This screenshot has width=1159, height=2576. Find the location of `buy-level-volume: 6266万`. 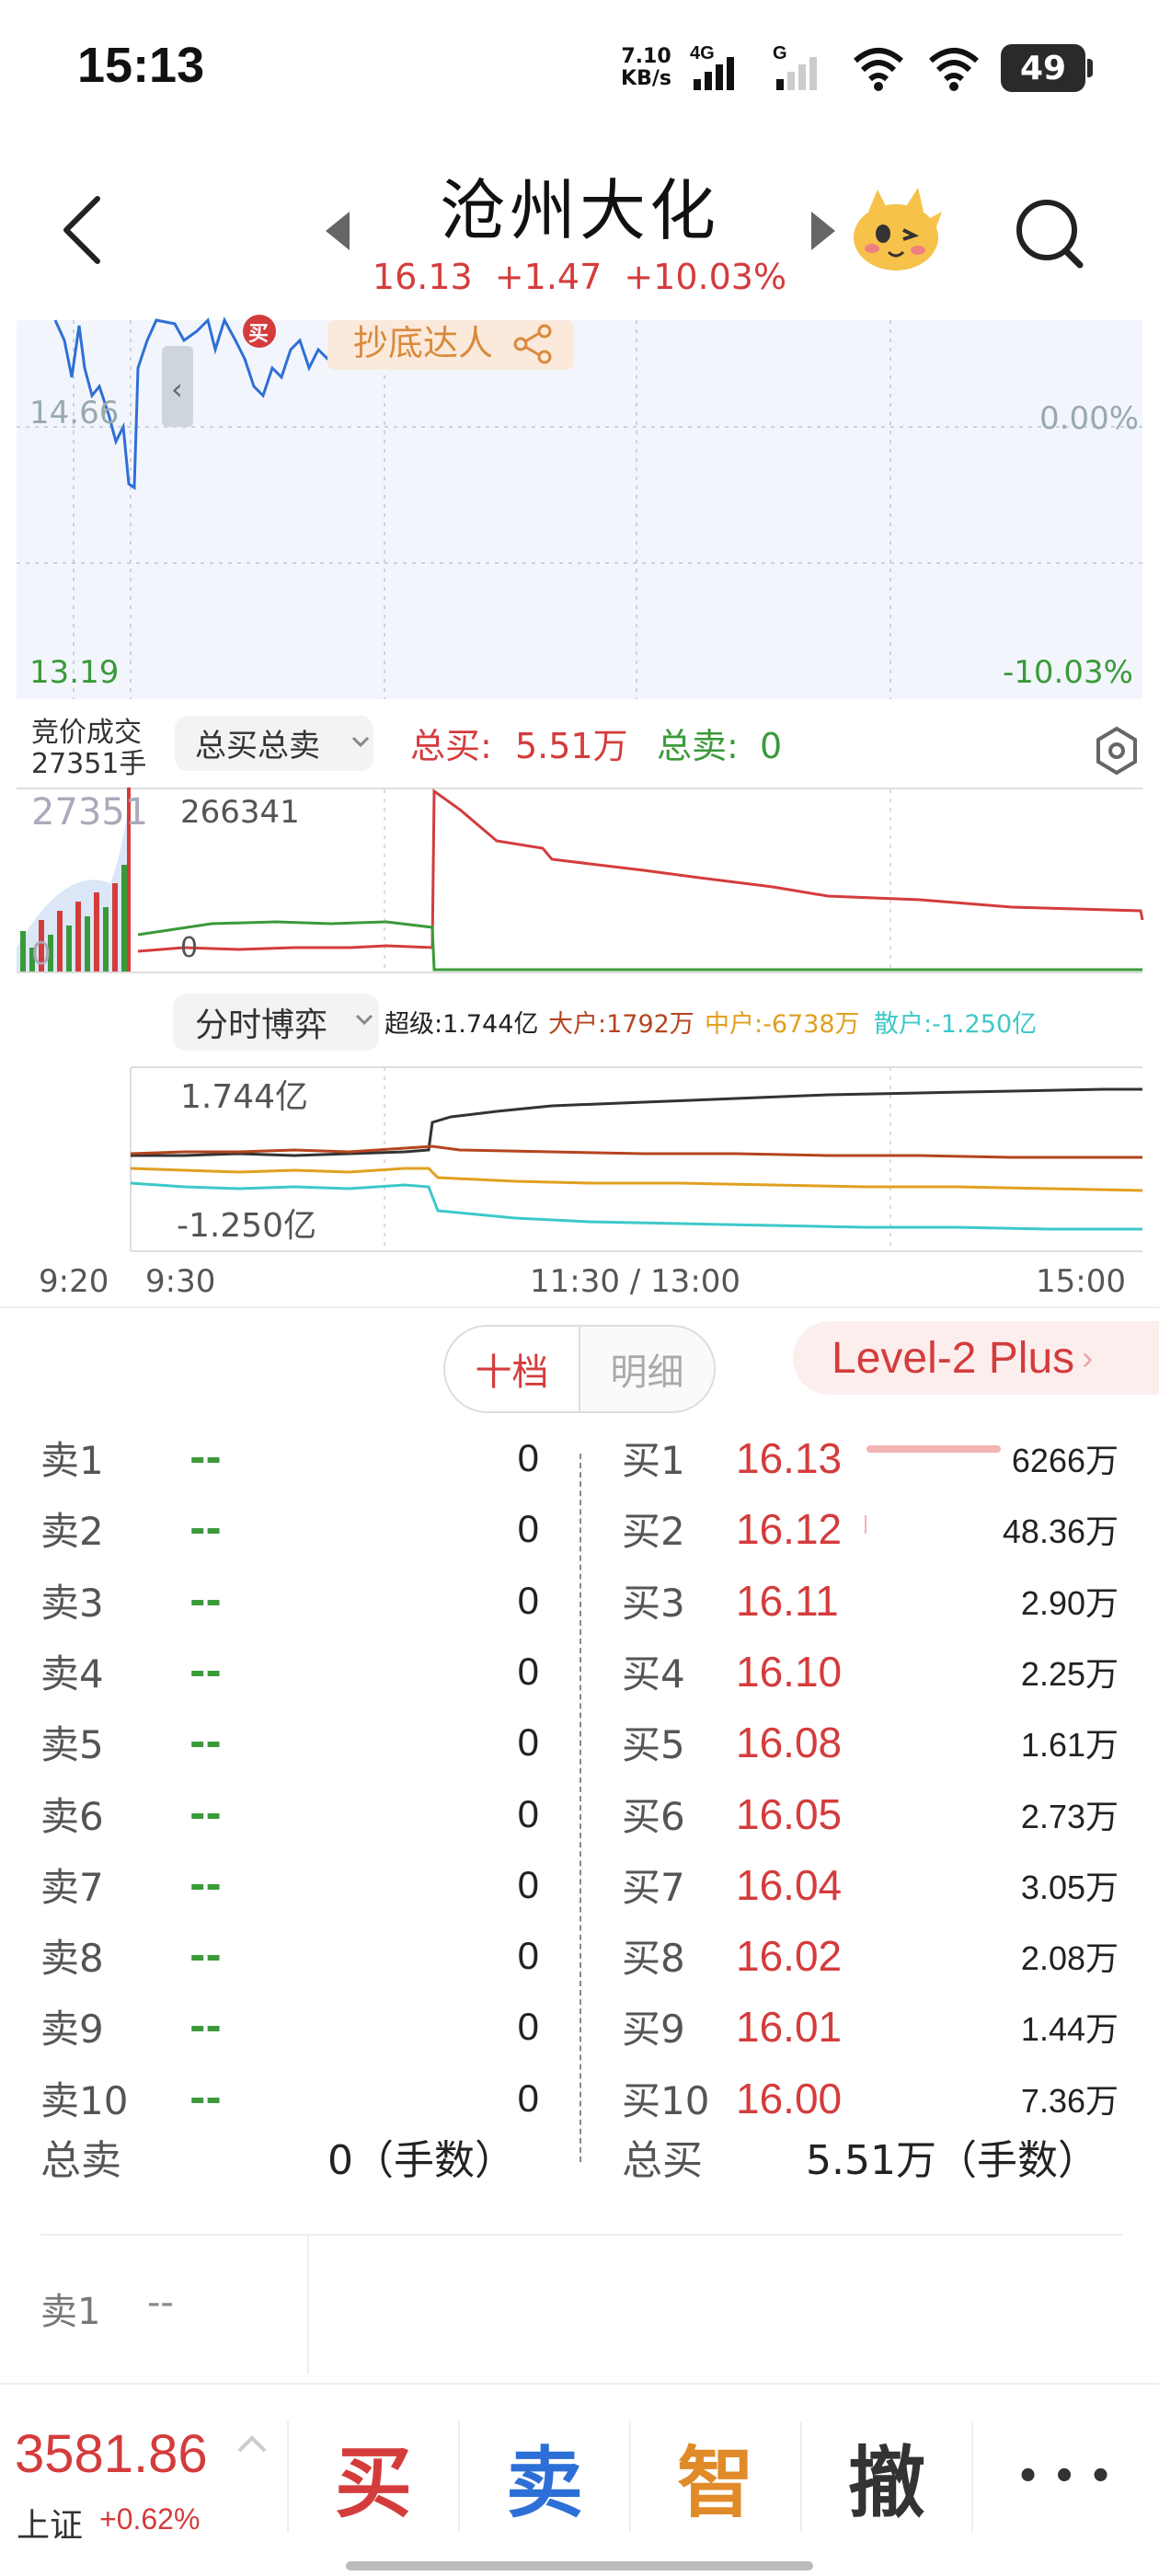

buy-level-volume: 6266万 is located at coordinates (1065, 1460).